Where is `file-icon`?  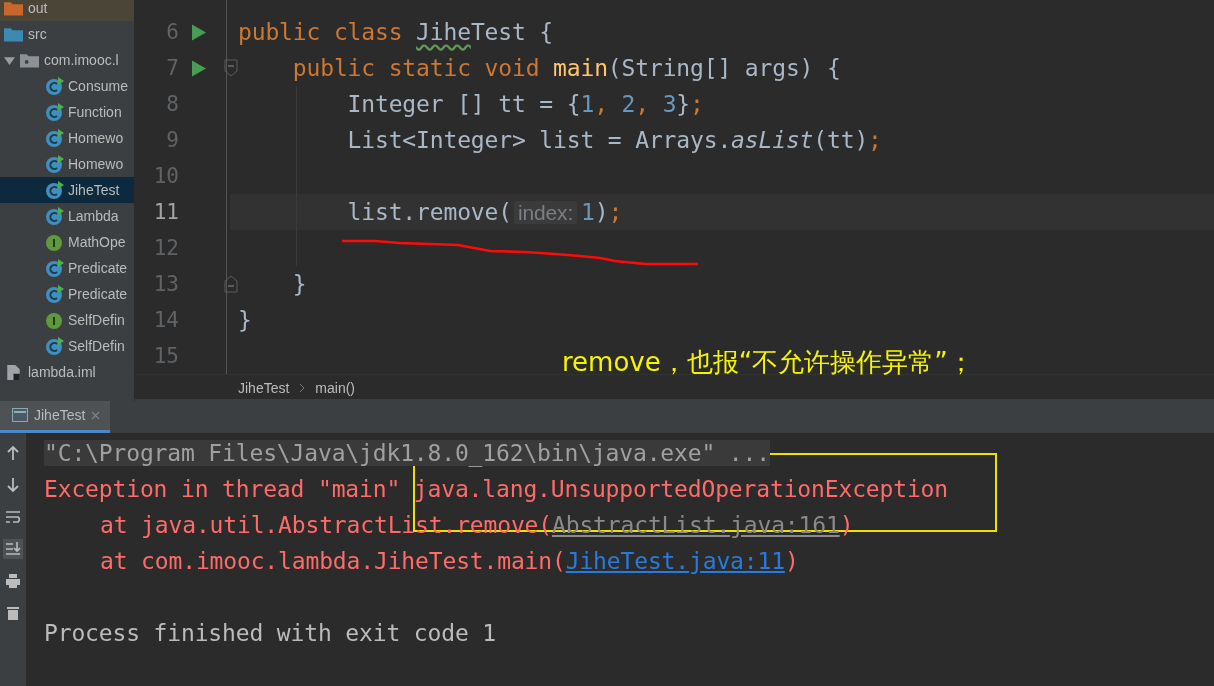 file-icon is located at coordinates (13, 372).